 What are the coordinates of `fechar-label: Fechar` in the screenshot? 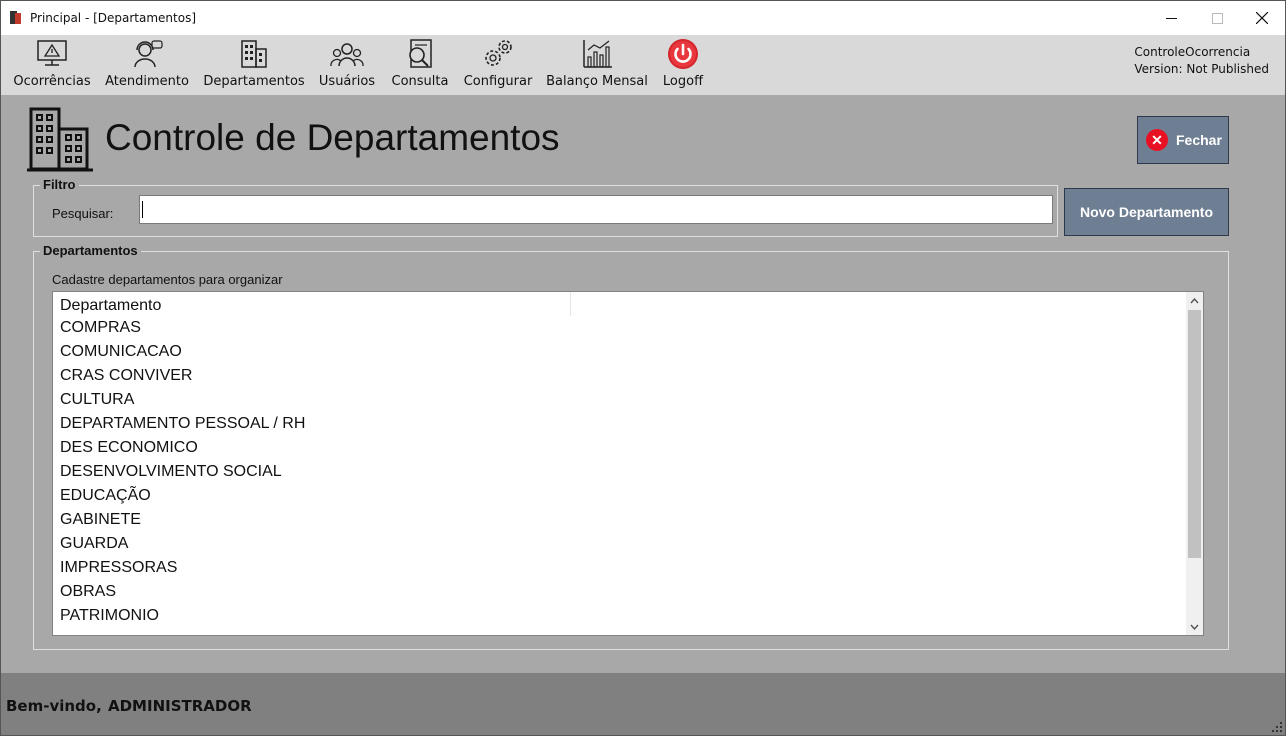 It's located at (1199, 140).